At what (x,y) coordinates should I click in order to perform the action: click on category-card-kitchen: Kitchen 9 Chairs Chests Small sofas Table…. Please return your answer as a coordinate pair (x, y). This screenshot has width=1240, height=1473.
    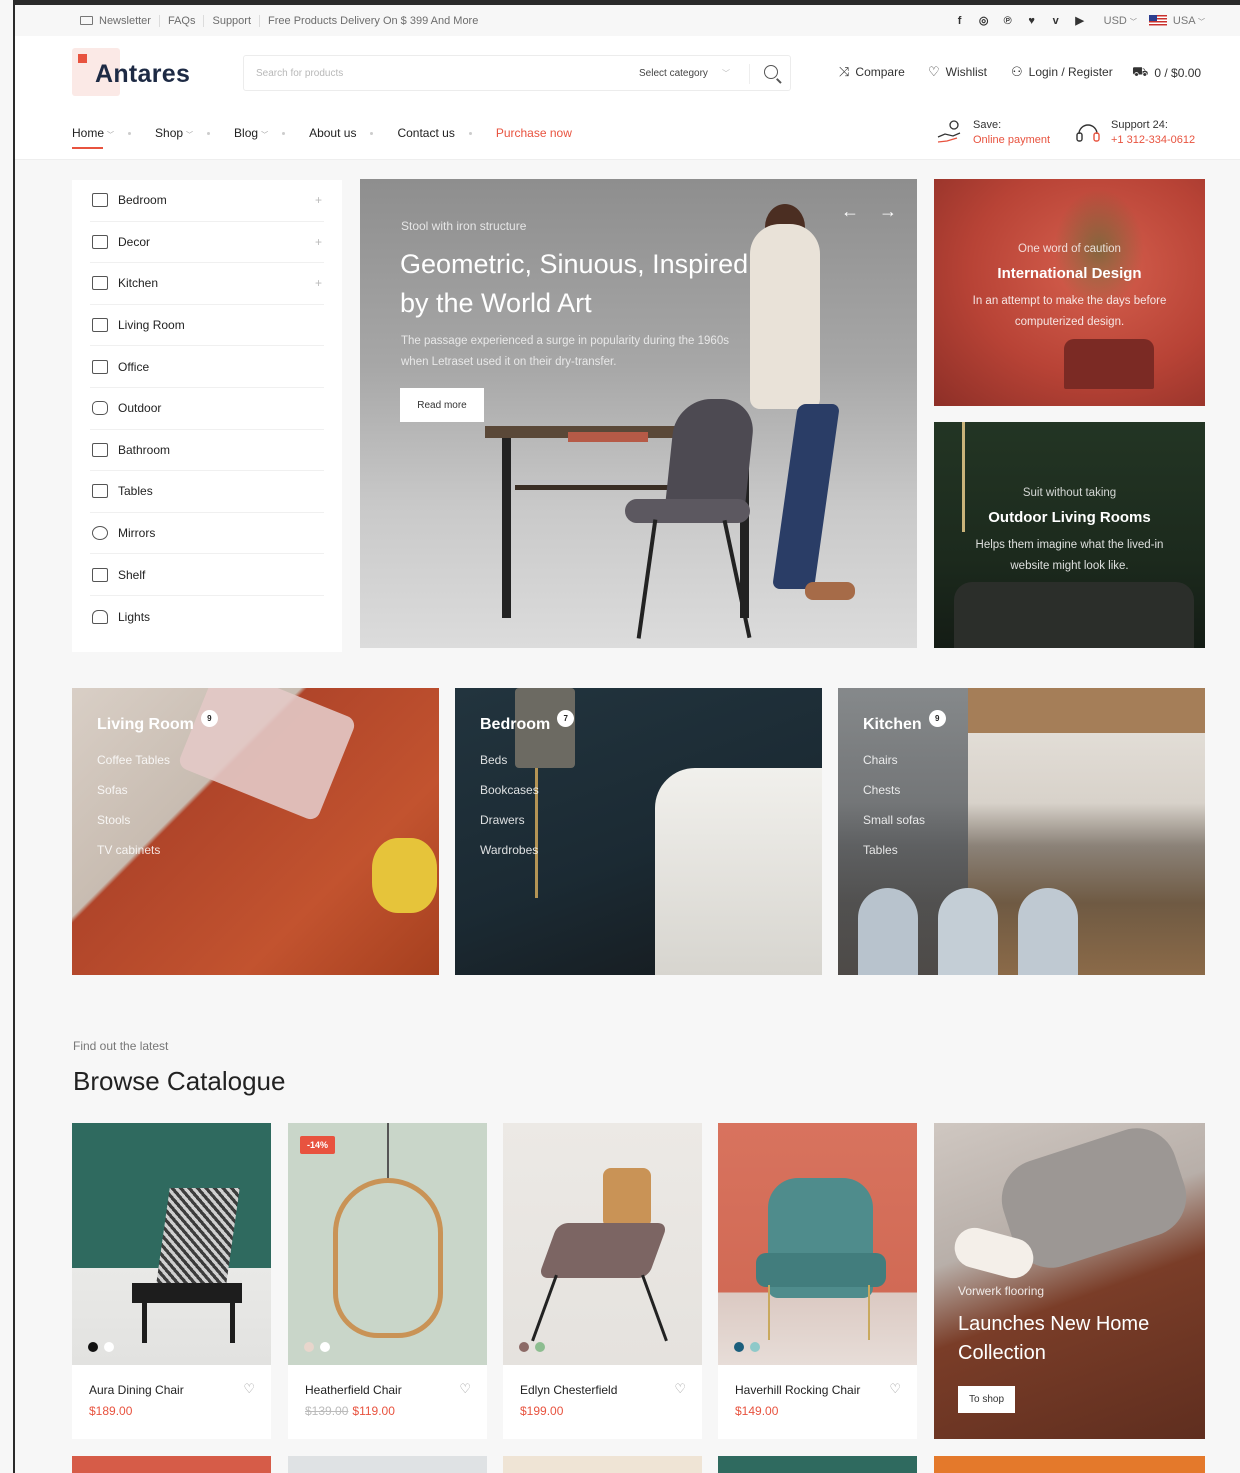
    Looking at the image, I should click on (1021, 831).